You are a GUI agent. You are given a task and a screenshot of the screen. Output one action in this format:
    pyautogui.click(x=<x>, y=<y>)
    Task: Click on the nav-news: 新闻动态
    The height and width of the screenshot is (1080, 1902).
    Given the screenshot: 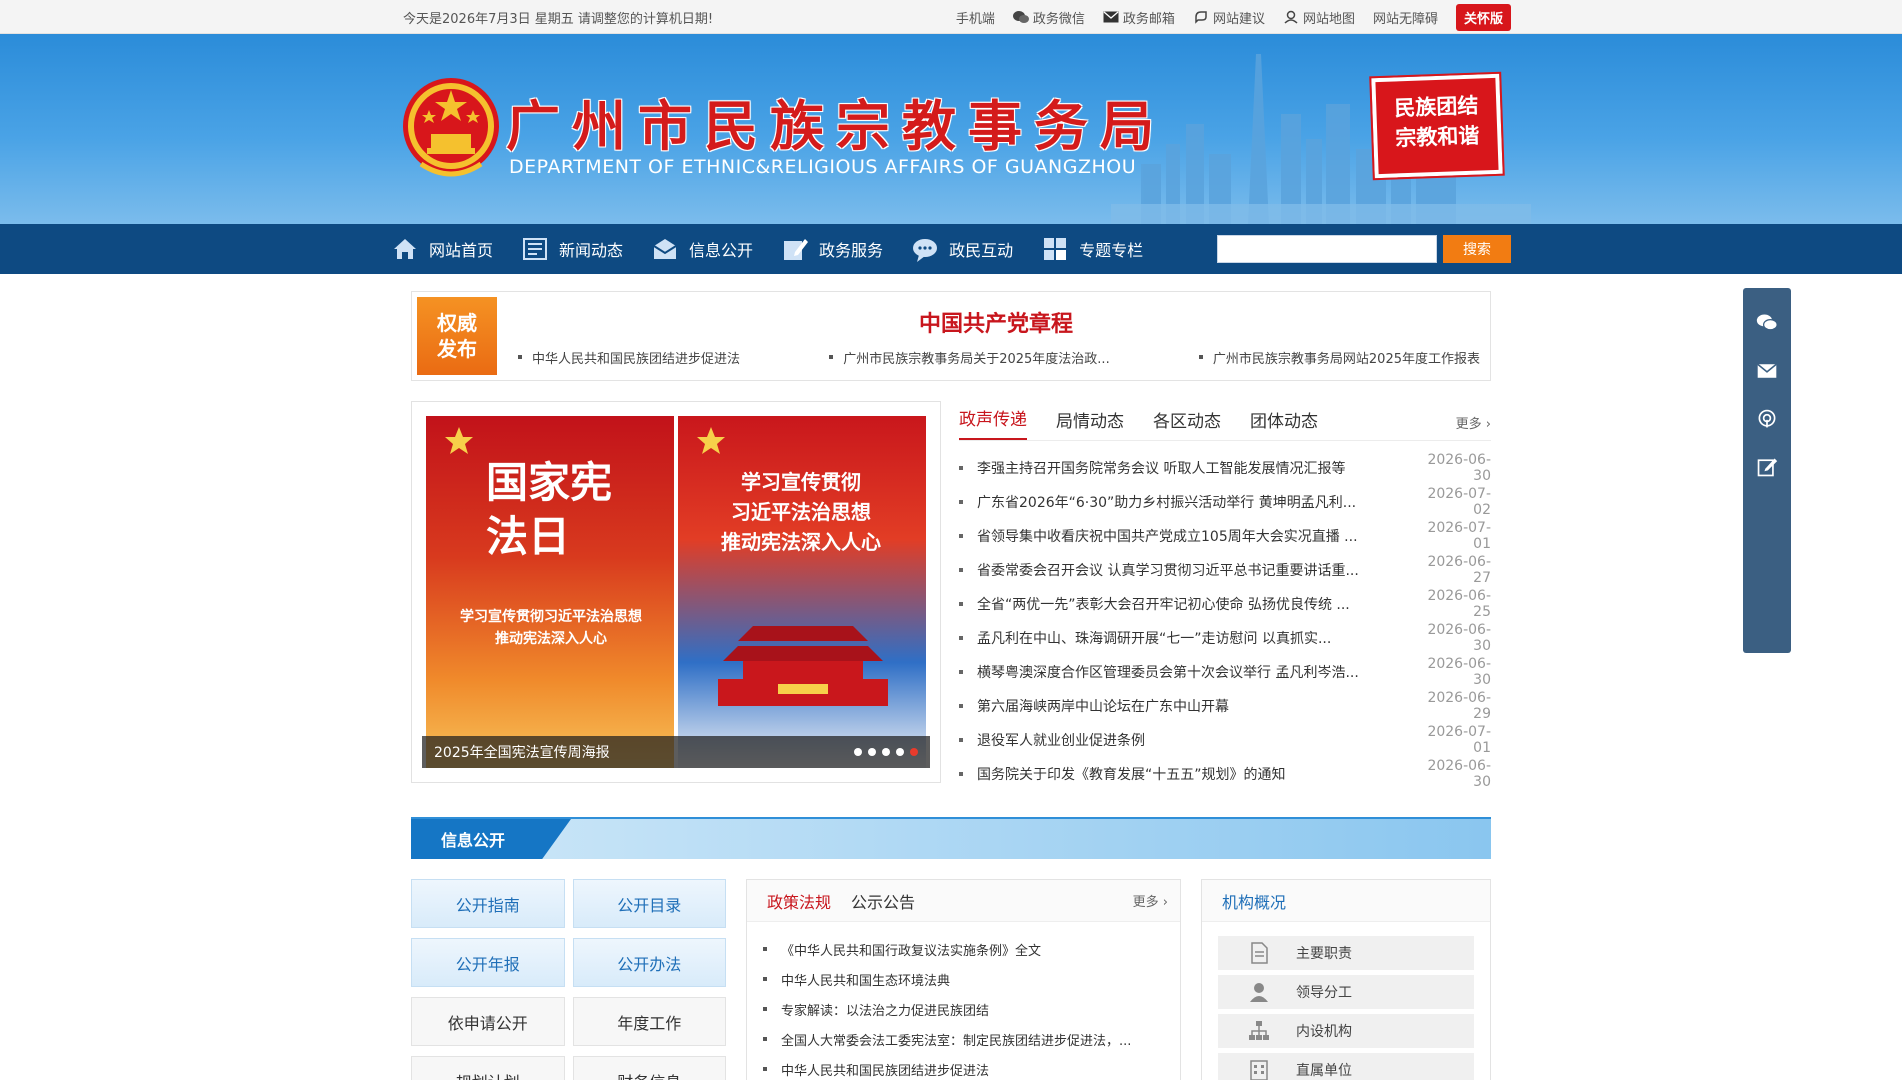 What is the action you would take?
    pyautogui.click(x=572, y=249)
    